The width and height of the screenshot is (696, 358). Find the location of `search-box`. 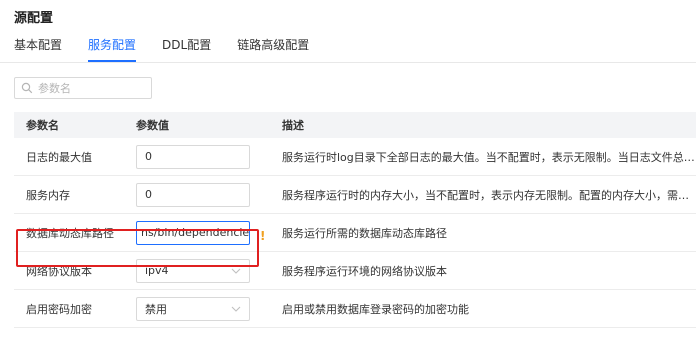

search-box is located at coordinates (83, 88).